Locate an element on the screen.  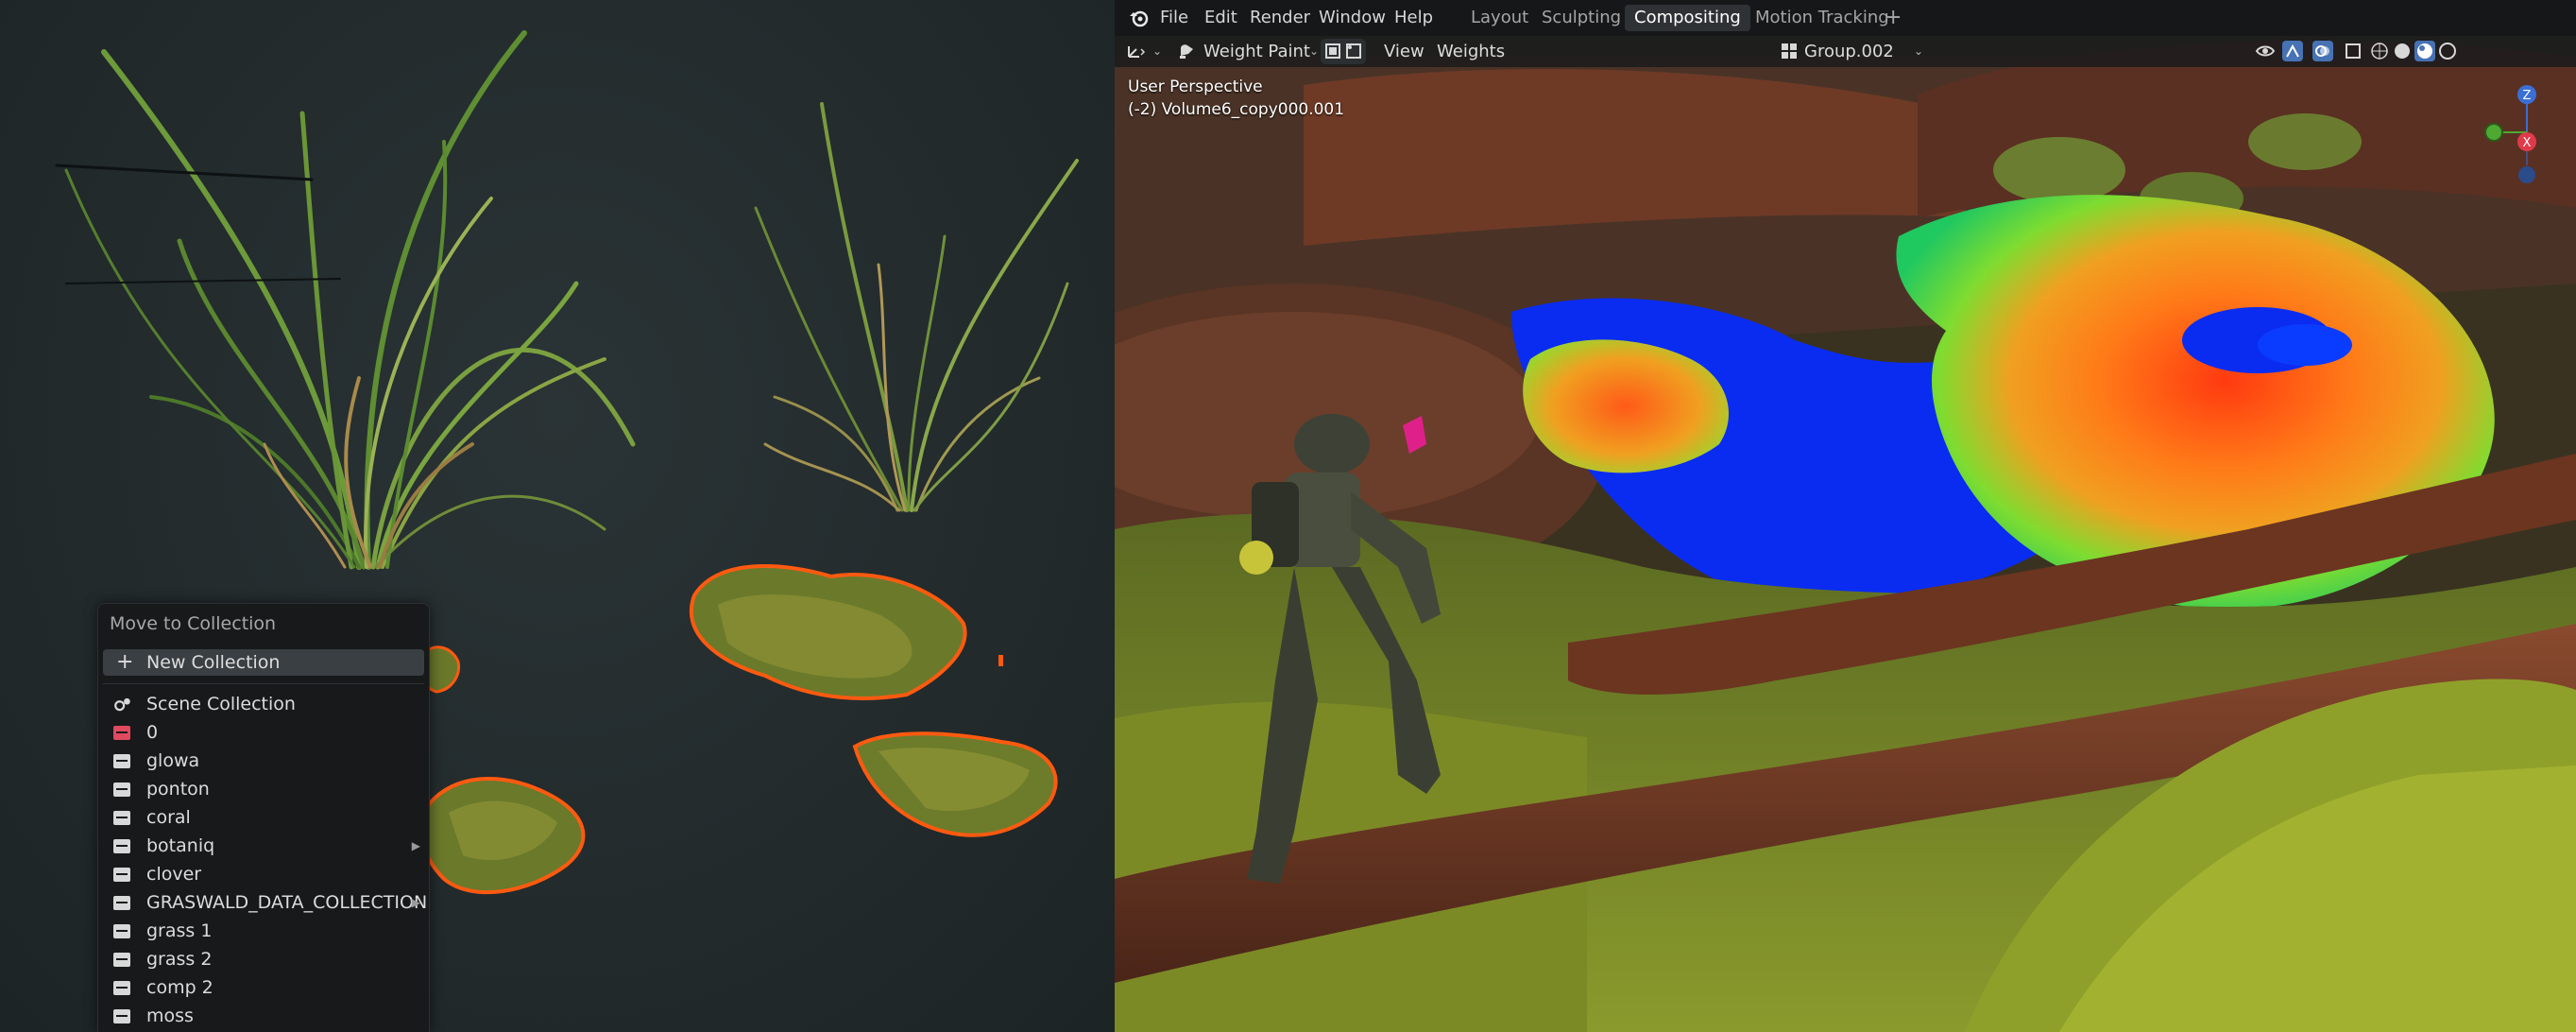
gizmo-z-label: Z is located at coordinates (2528, 96).